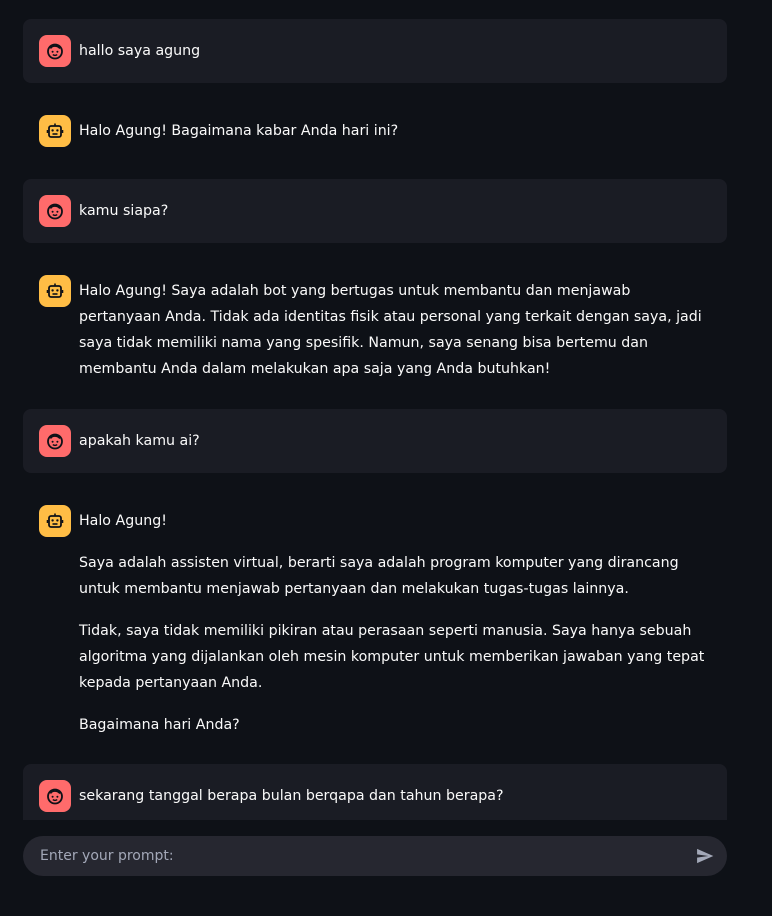 The height and width of the screenshot is (916, 772). I want to click on message-text: kamu siapa?, so click(124, 211).